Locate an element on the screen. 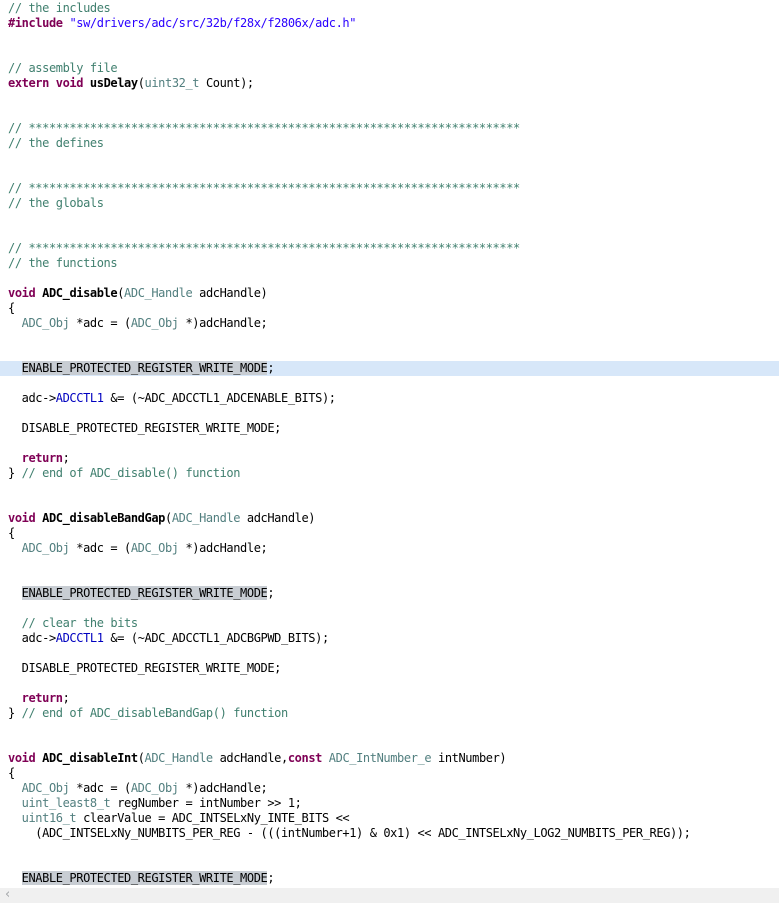 The height and width of the screenshot is (903, 779). code-token: adcHandle, is located at coordinates (250, 758).